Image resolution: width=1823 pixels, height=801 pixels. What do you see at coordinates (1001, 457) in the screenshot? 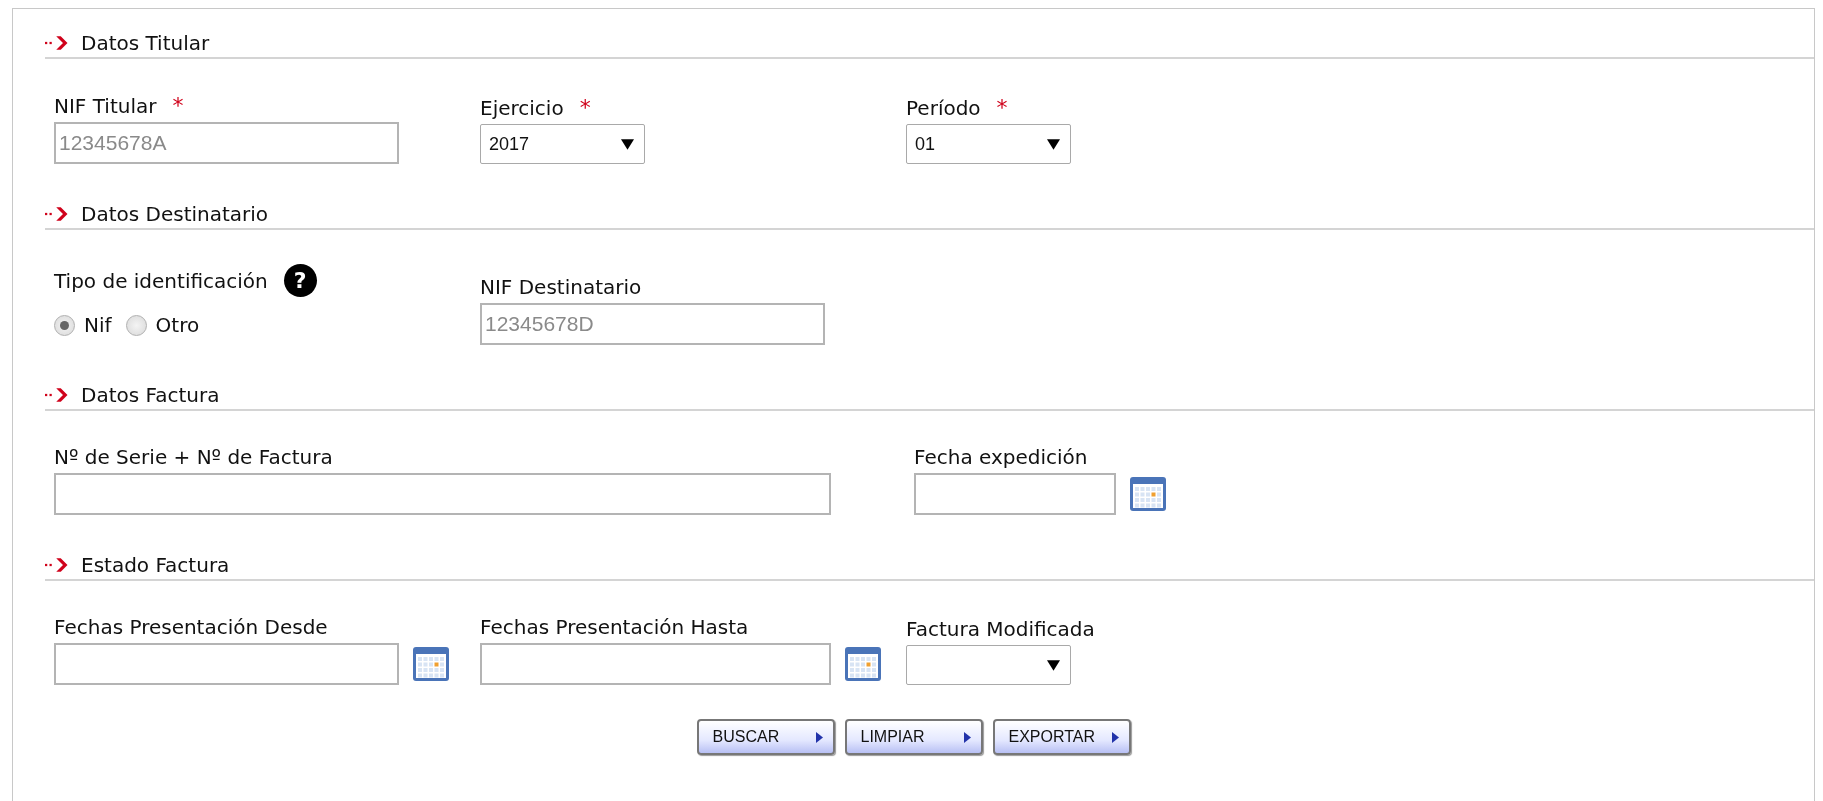
I see `field-label: Fecha expedición` at bounding box center [1001, 457].